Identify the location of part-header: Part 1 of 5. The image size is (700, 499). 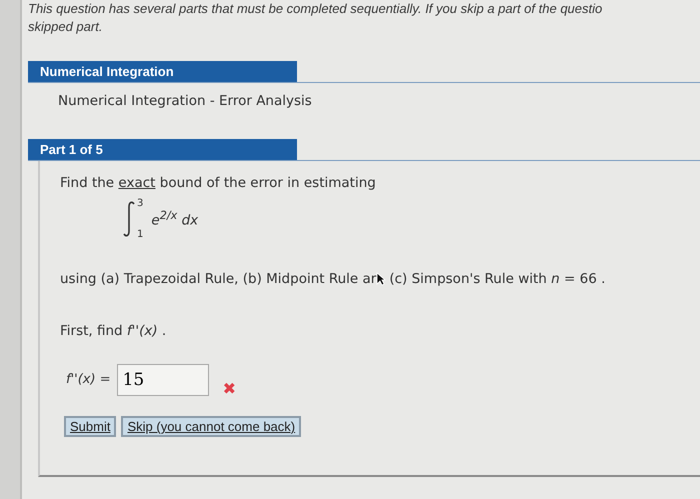
(162, 149).